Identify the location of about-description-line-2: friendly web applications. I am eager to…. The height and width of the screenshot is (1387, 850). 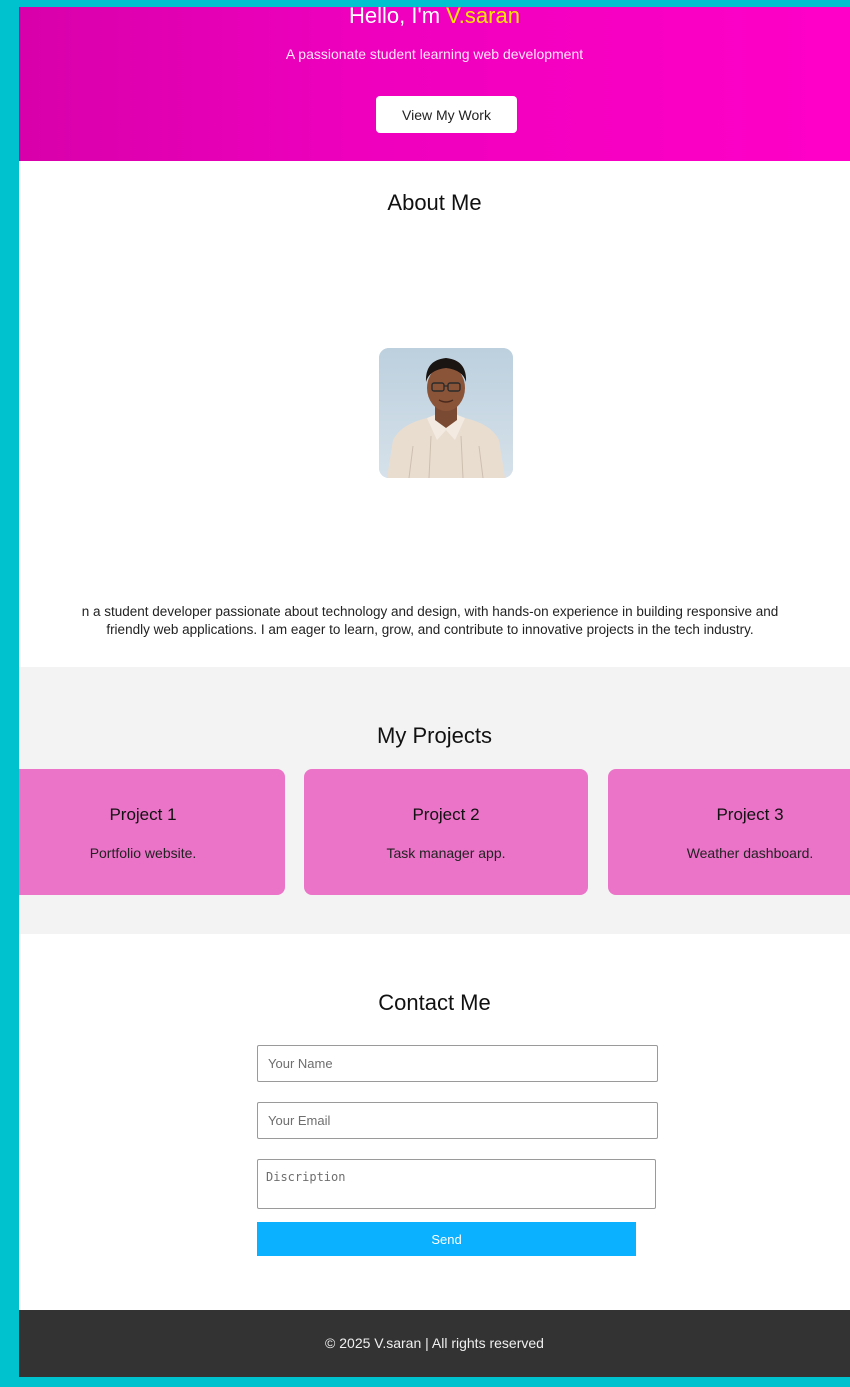
(430, 629).